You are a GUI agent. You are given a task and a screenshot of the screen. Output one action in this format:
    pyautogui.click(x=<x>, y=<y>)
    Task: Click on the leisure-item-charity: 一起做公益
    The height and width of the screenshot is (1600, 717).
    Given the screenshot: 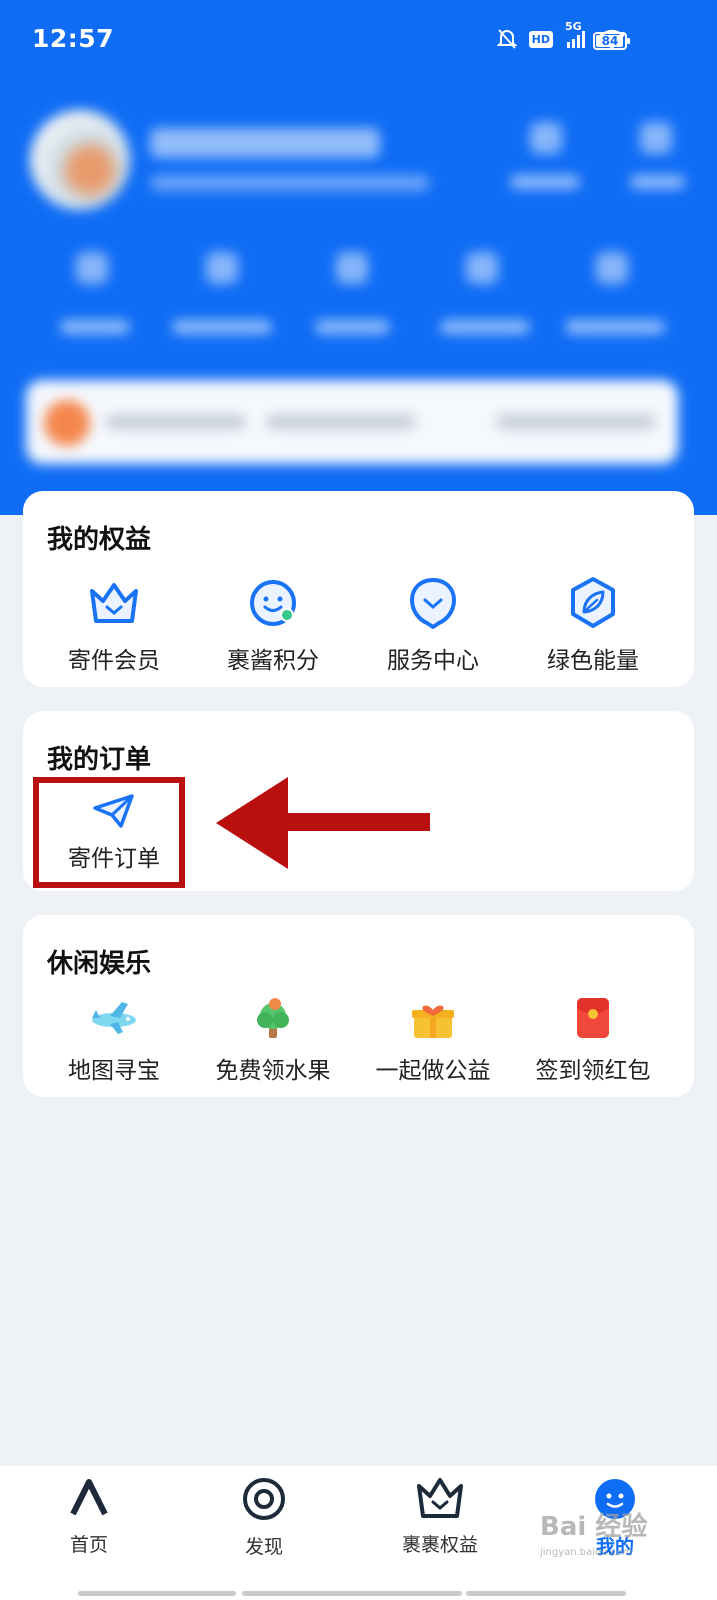 What is the action you would take?
    pyautogui.click(x=433, y=1040)
    